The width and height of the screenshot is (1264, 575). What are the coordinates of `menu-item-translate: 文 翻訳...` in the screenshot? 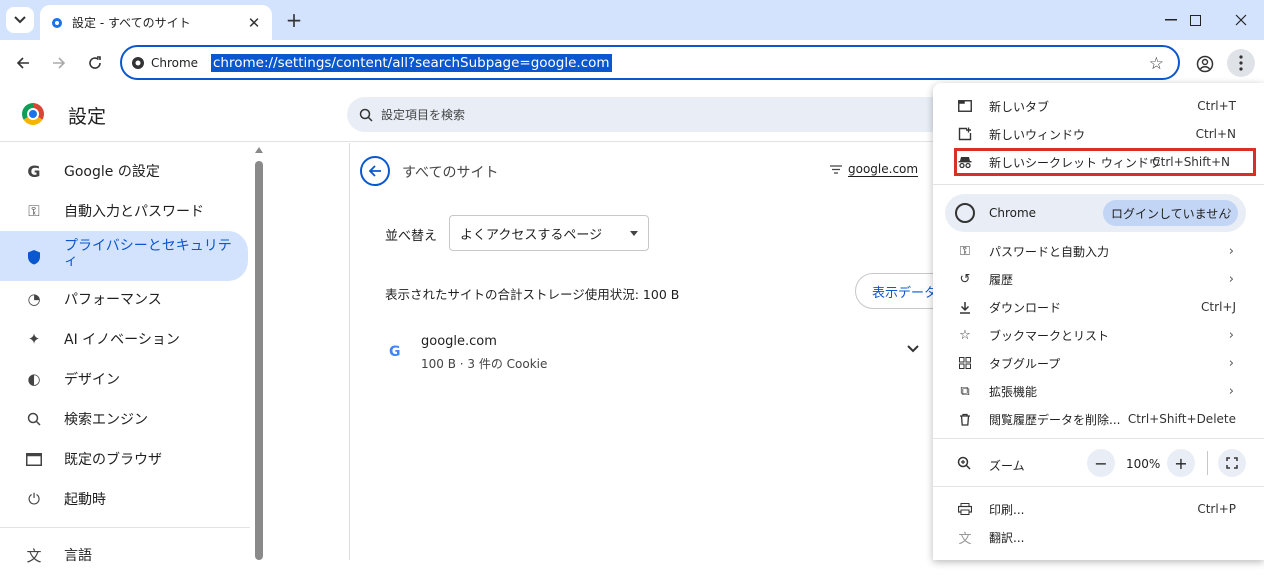 It's located at (1098, 537).